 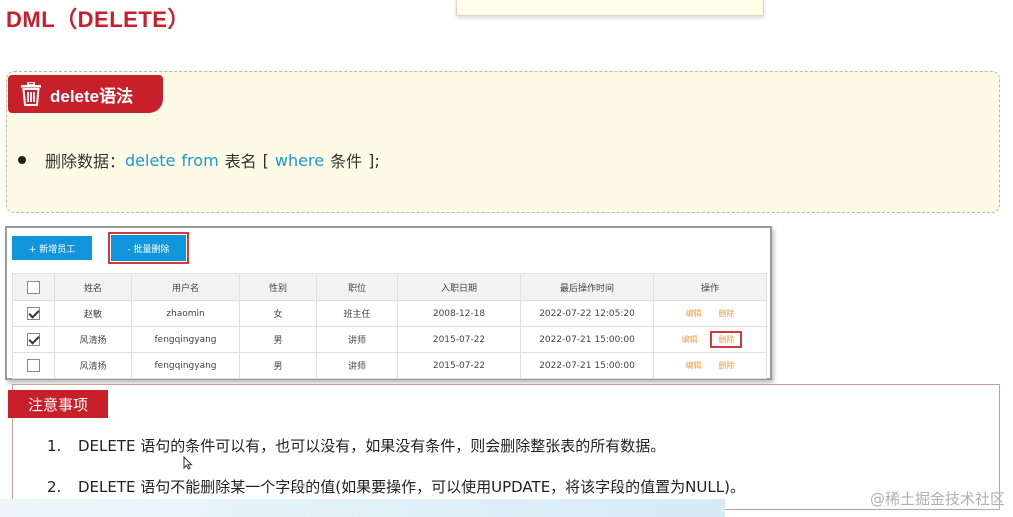 What do you see at coordinates (357, 287) in the screenshot?
I see `column-header: 职位` at bounding box center [357, 287].